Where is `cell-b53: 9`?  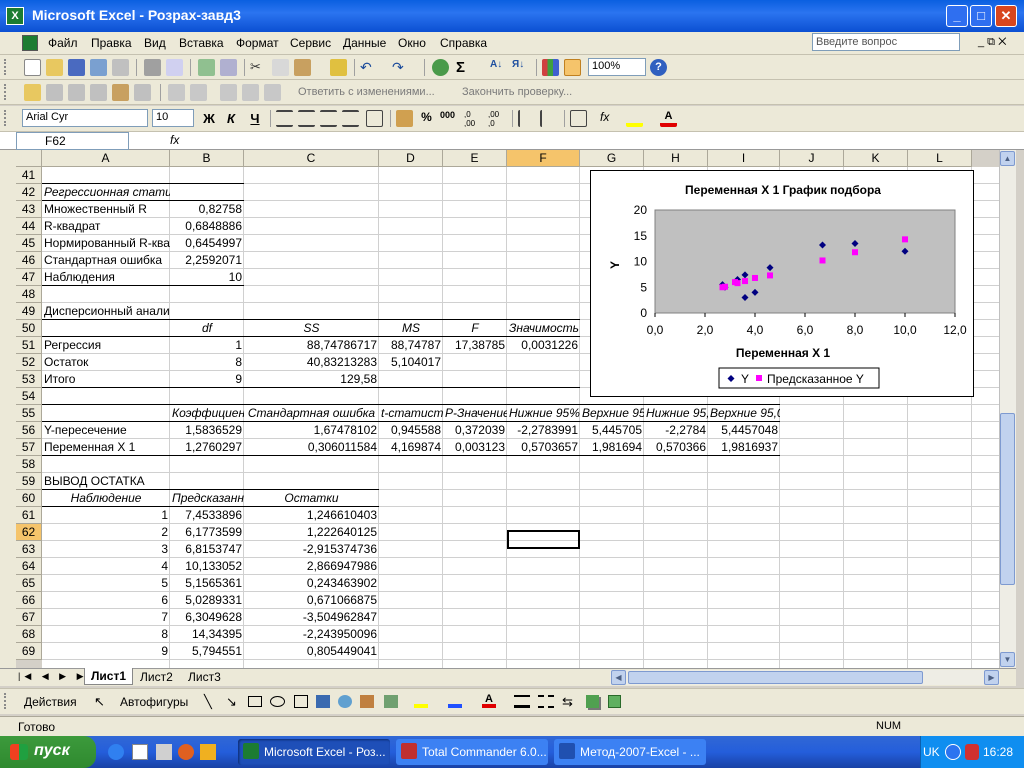
cell-b53: 9 is located at coordinates (207, 379).